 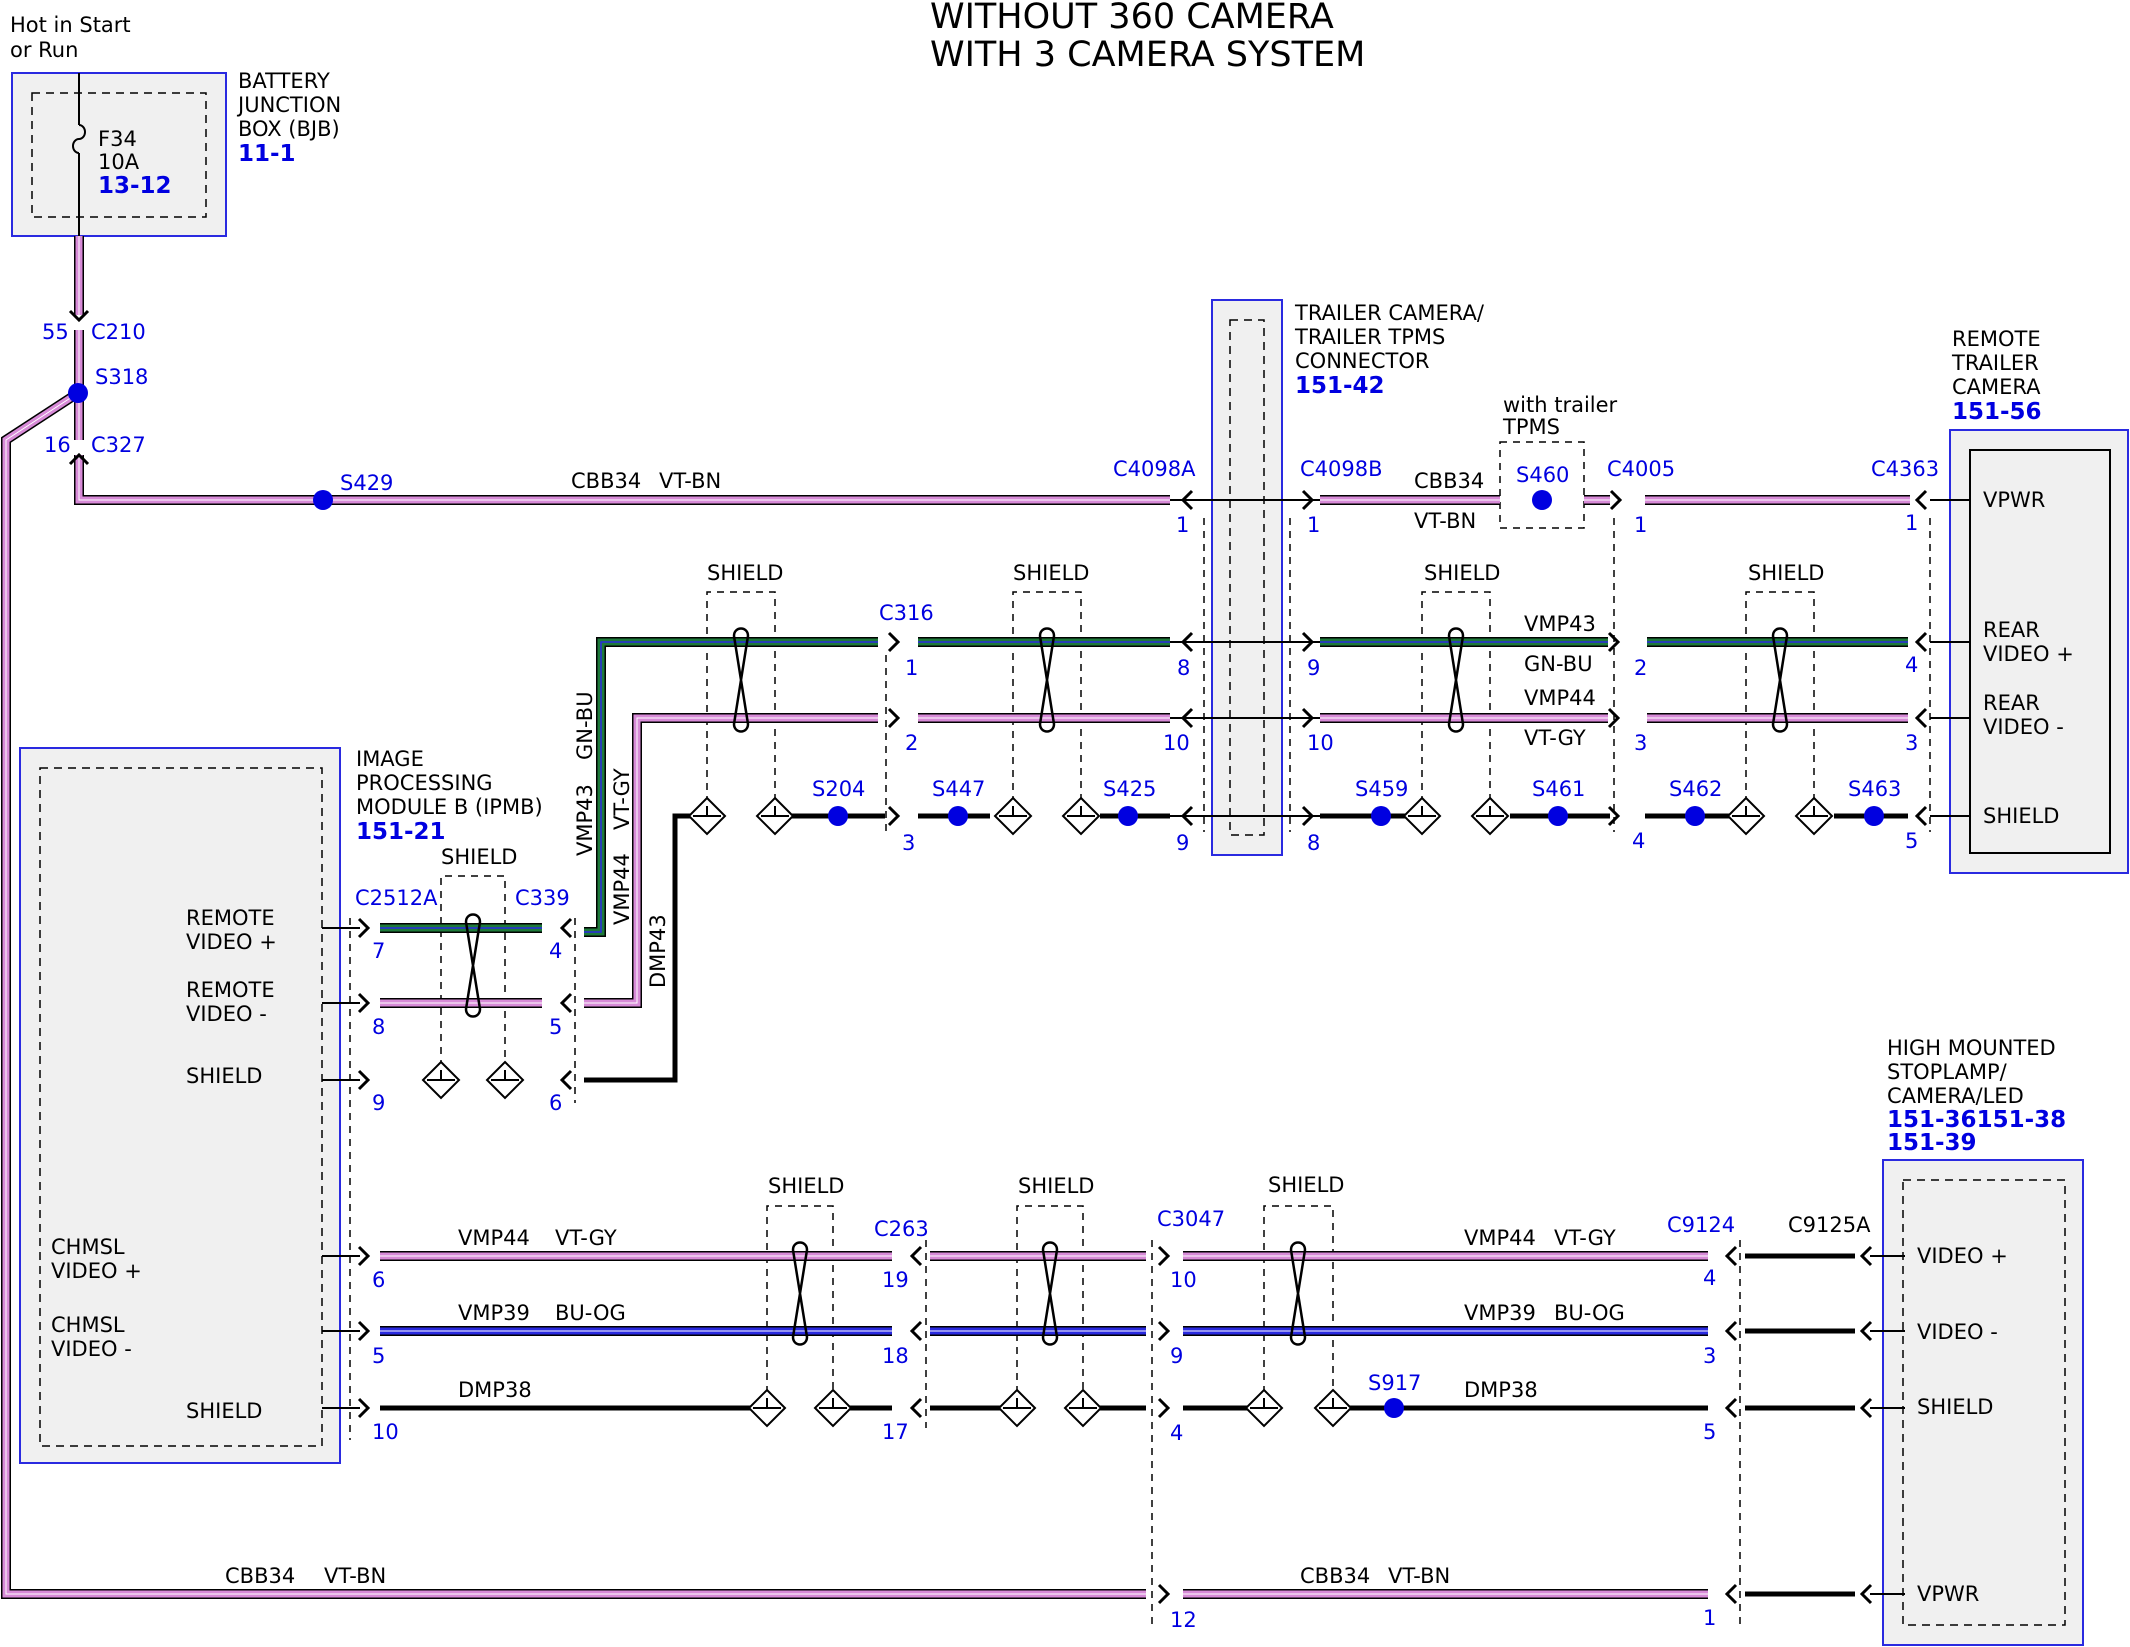 I want to click on shield-label-1: SHIELD, so click(x=745, y=573).